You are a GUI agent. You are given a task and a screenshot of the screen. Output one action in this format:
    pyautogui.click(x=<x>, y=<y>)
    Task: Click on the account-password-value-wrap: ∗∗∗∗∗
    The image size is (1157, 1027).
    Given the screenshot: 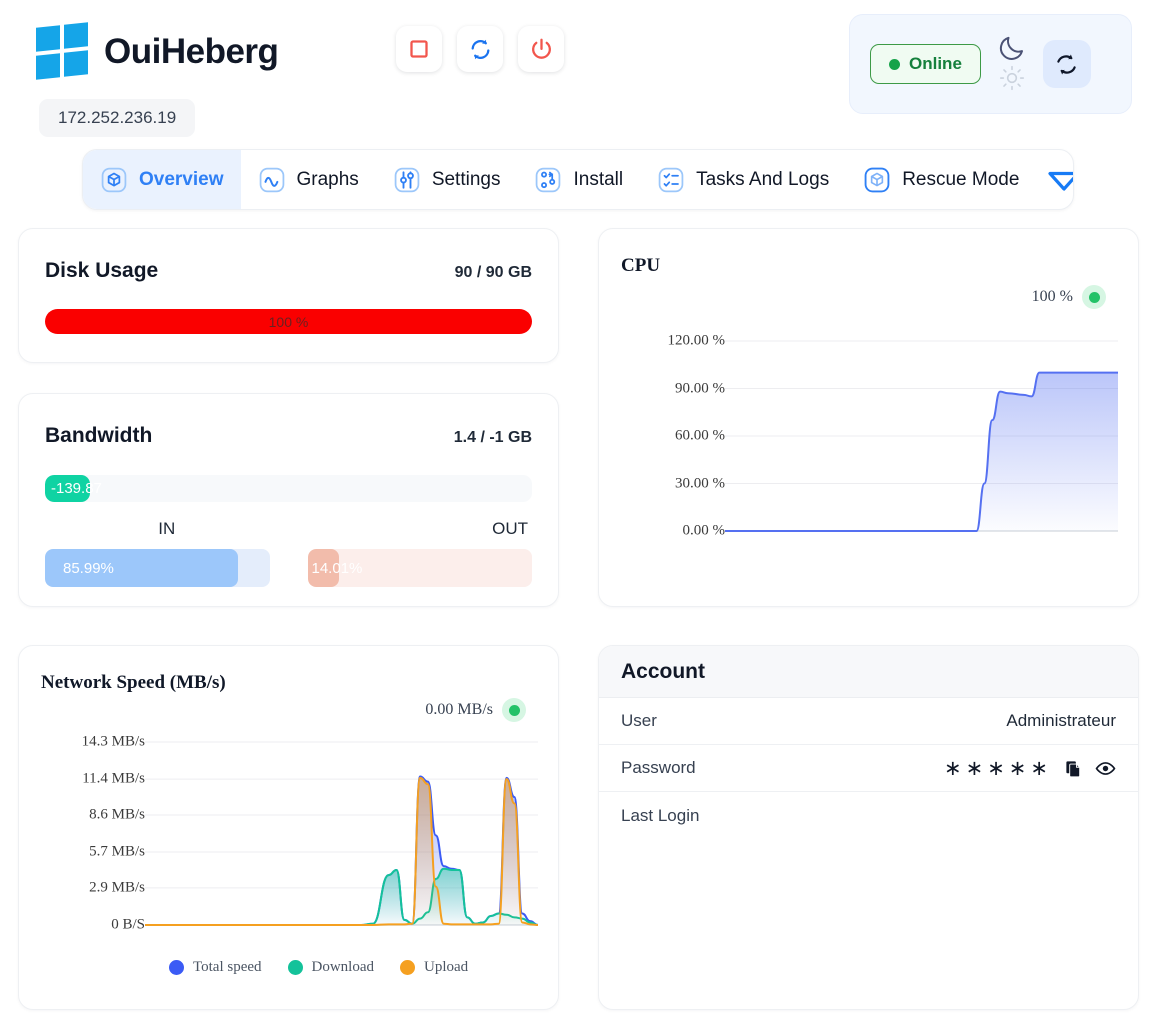 What is the action you would take?
    pyautogui.click(x=1030, y=768)
    